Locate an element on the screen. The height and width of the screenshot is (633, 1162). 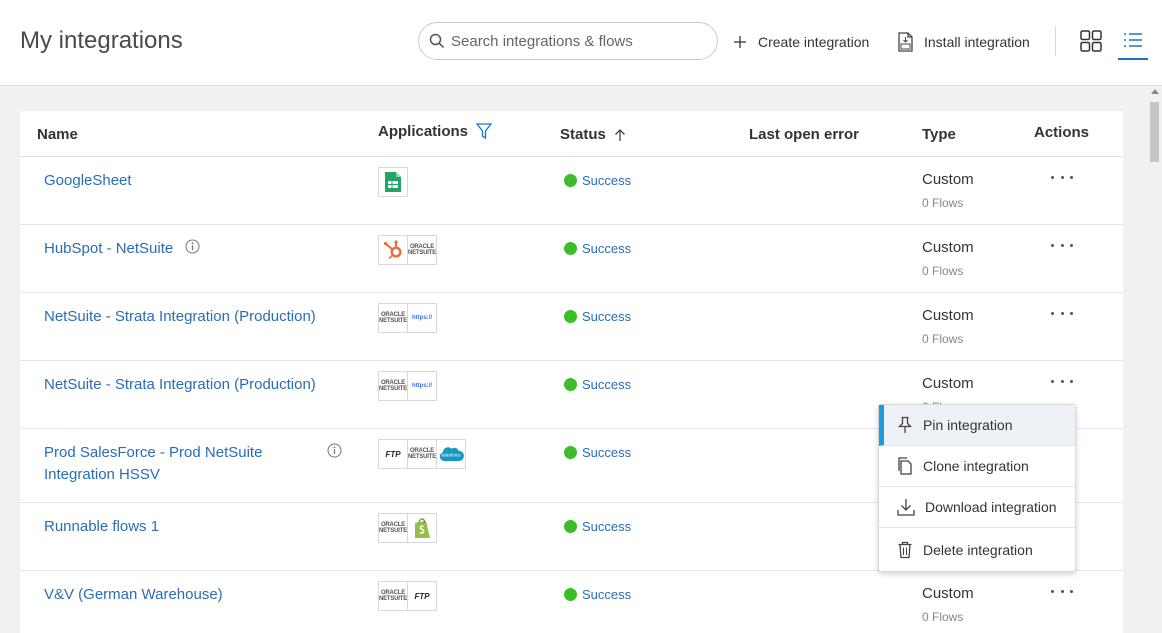
install-integration-button: Install integration is located at coordinates (963, 42).